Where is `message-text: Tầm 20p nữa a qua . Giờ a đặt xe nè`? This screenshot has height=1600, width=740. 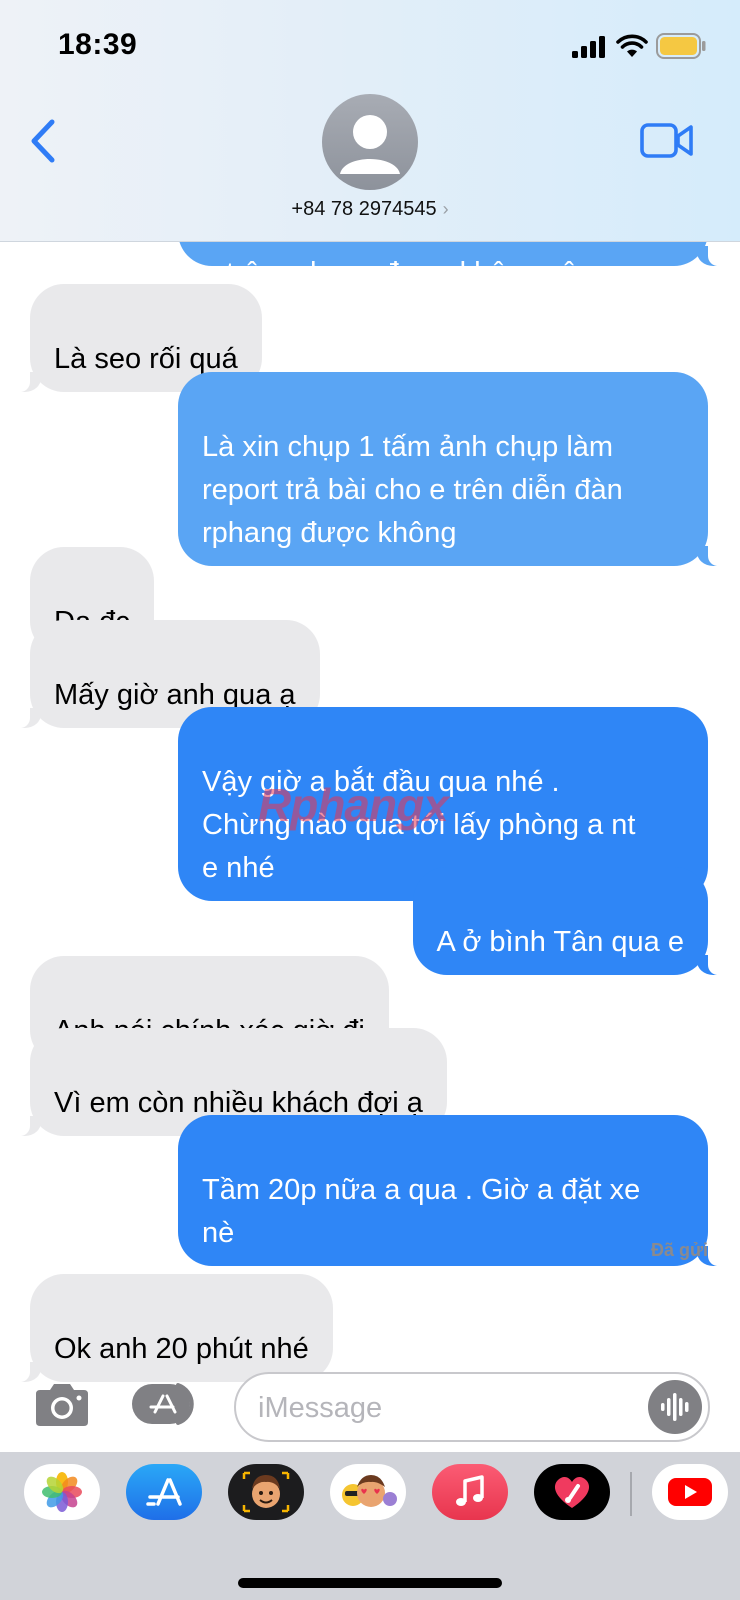 message-text: Tầm 20p nữa a qua . Giờ a đặt xe nè is located at coordinates (421, 1211).